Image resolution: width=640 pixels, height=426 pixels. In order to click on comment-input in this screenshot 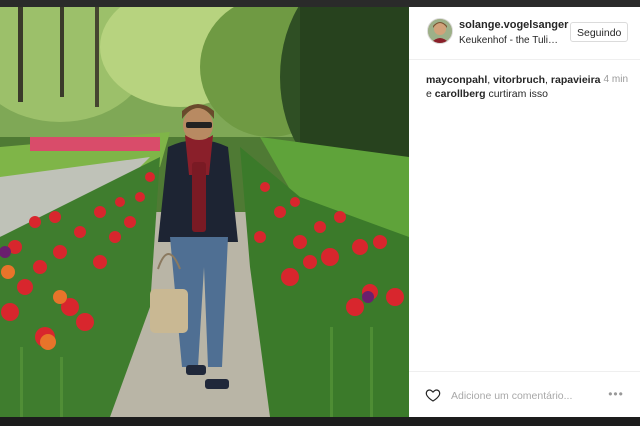, I will do `click(526, 396)`.